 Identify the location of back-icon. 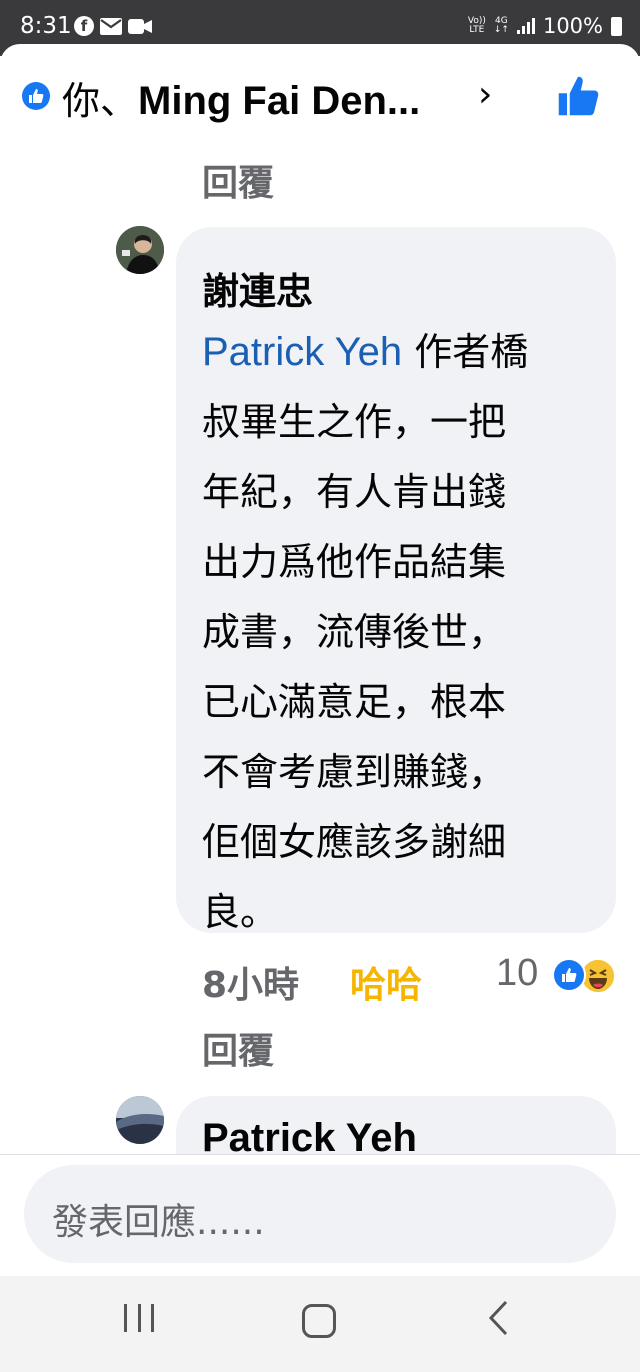
(498, 1320).